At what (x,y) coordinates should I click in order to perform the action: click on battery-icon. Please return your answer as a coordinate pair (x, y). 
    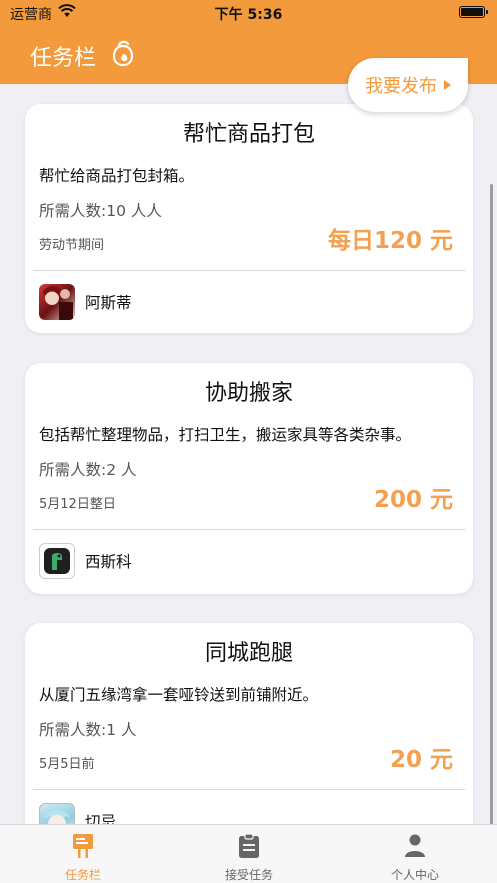
    Looking at the image, I should click on (473, 12).